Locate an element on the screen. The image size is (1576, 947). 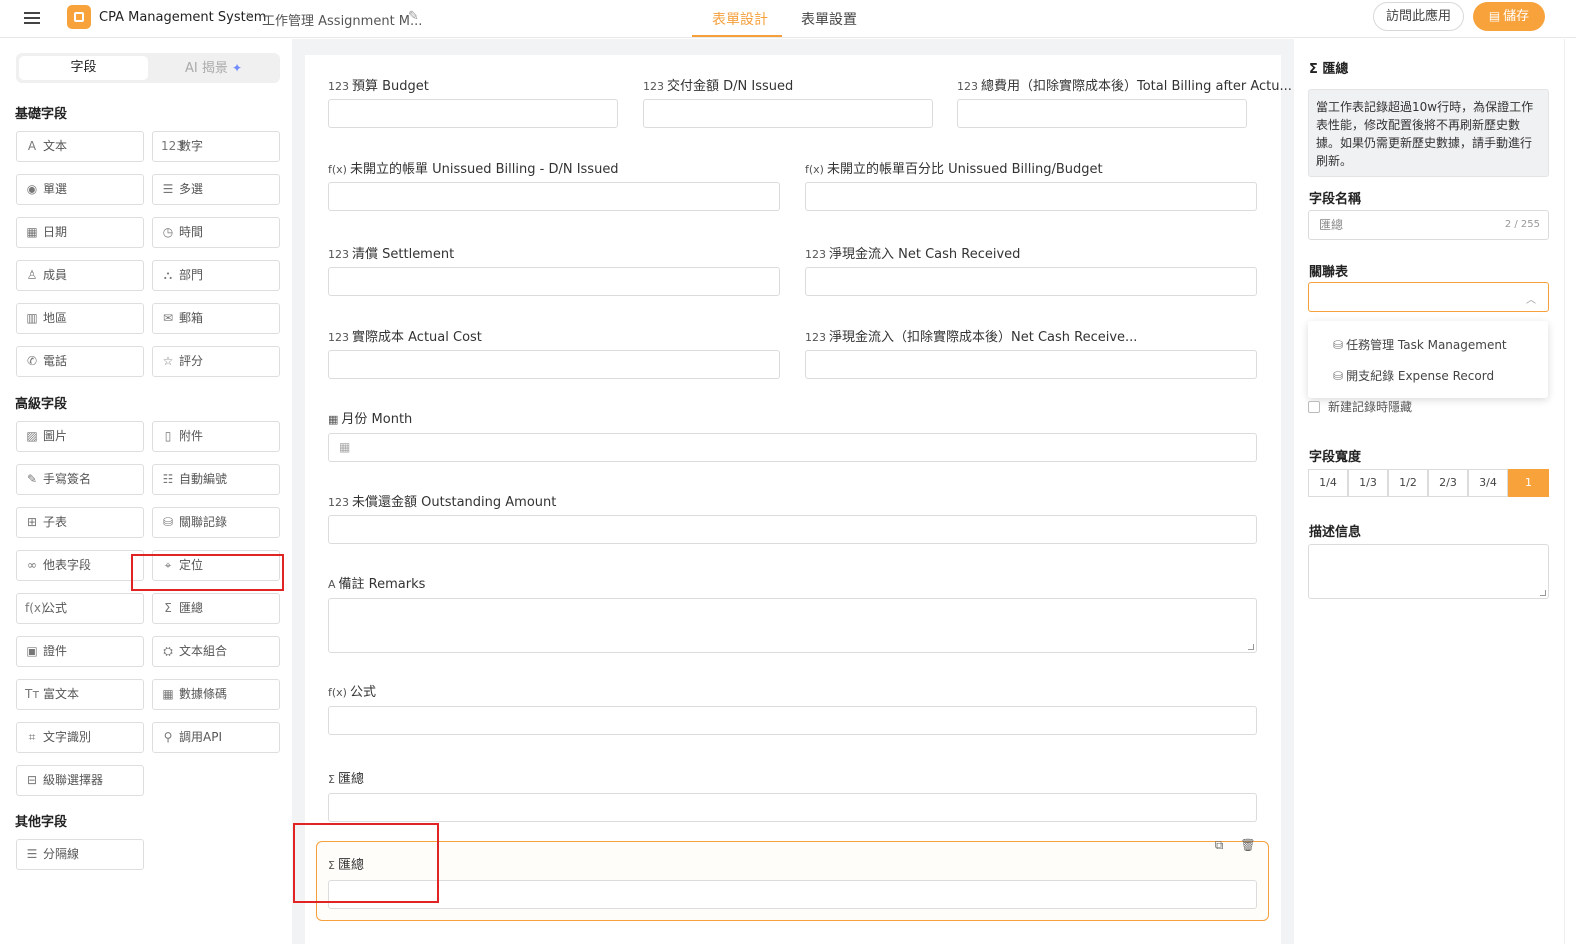
form-field-input: ▦ is located at coordinates (792, 447).